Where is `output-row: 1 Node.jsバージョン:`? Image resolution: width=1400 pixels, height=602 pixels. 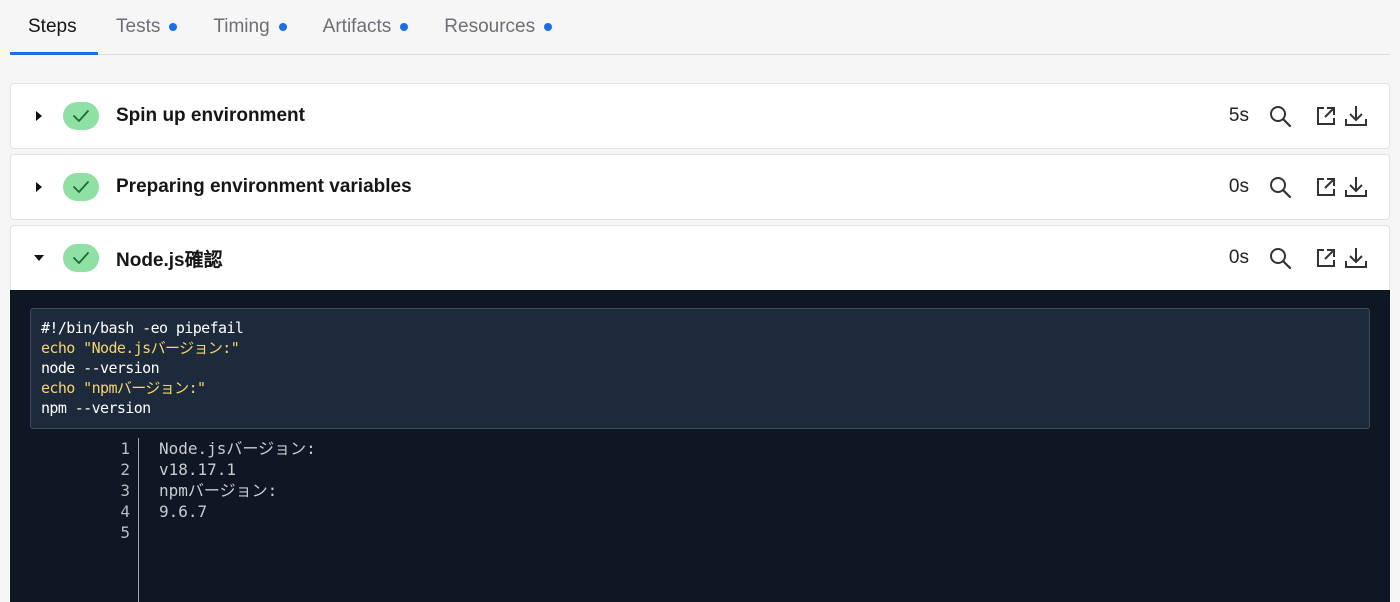
output-row: 1 Node.jsバージョン: is located at coordinates (700, 448).